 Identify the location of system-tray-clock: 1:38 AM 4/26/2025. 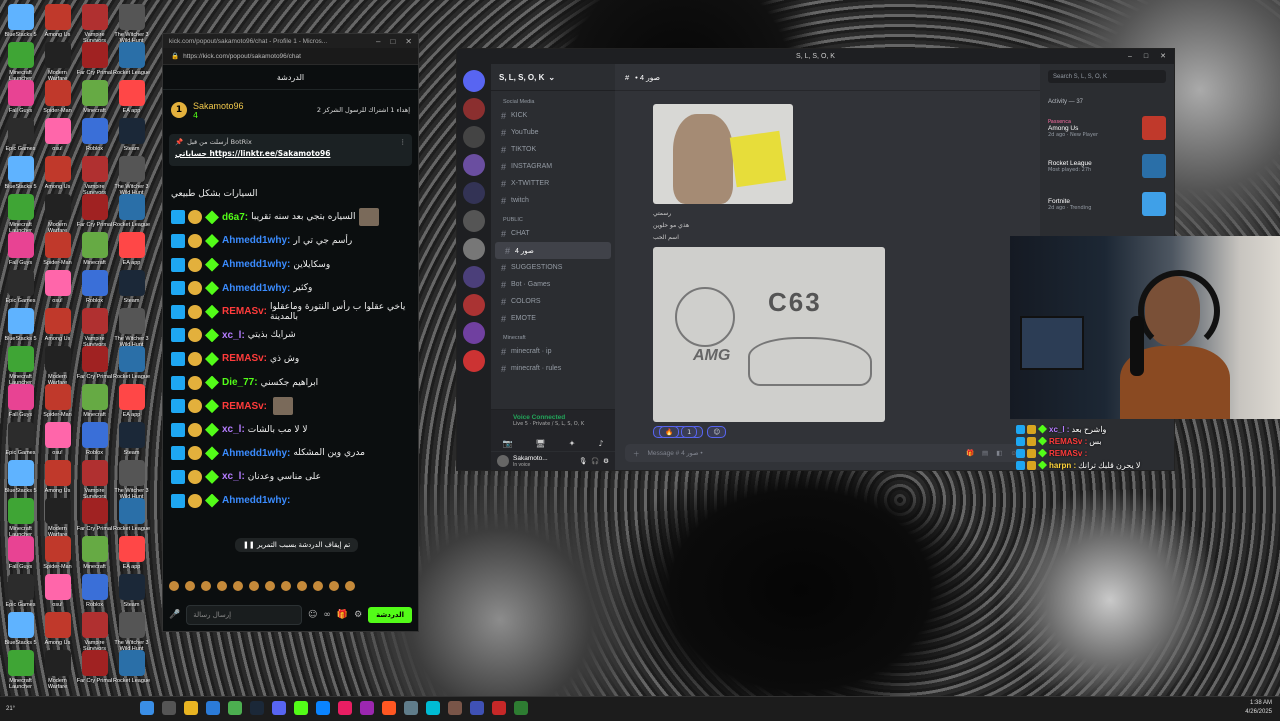
(1258, 708).